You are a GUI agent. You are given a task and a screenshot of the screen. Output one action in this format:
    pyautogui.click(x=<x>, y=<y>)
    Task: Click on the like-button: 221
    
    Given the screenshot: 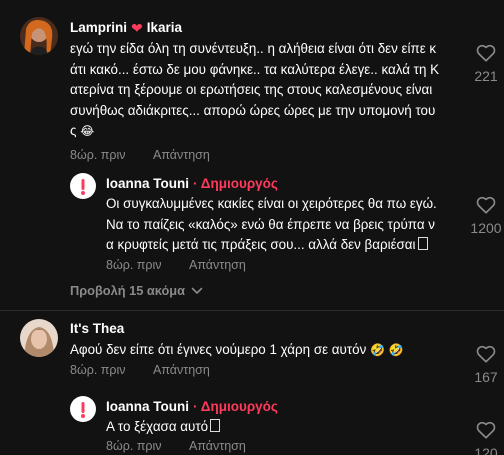 What is the action you would take?
    pyautogui.click(x=485, y=64)
    